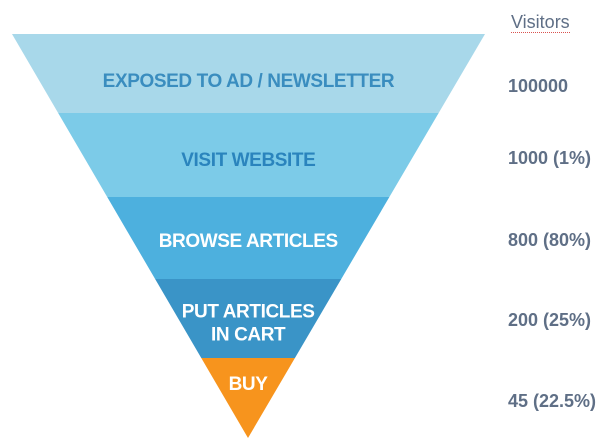  I want to click on funnel-label-buy: BUY, so click(249, 384).